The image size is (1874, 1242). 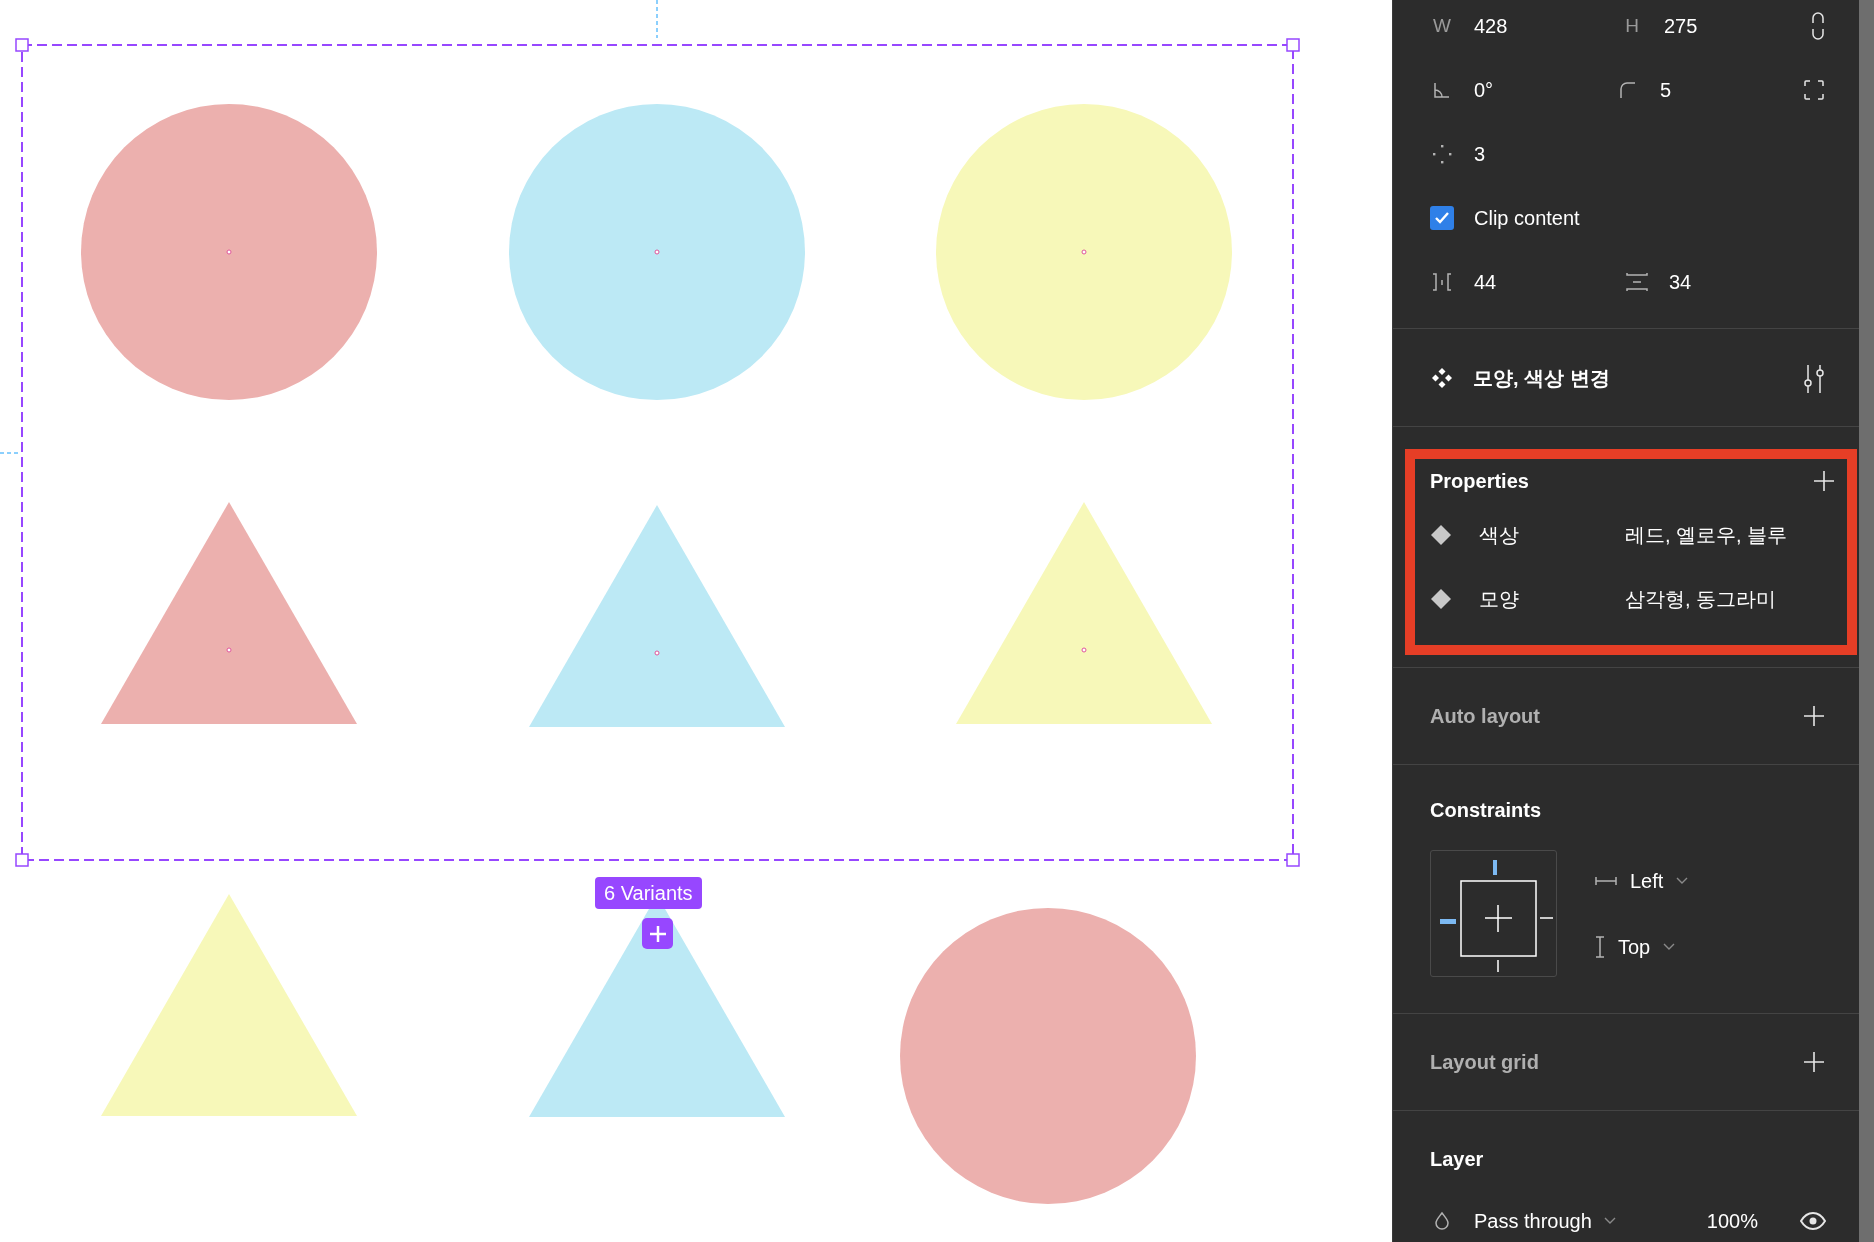 I want to click on property-name: 모양, so click(x=1499, y=599).